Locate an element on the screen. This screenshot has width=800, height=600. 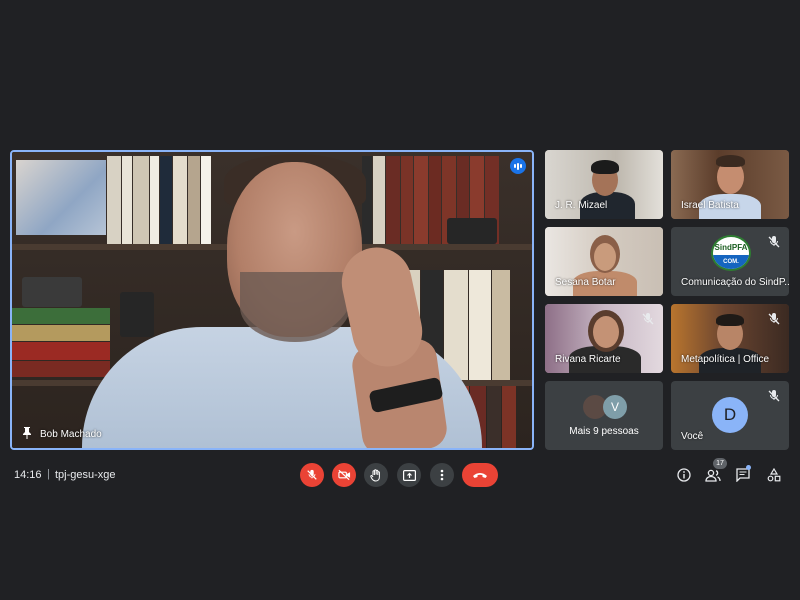
participant-tile: J. R. Mizael is located at coordinates (604, 184).